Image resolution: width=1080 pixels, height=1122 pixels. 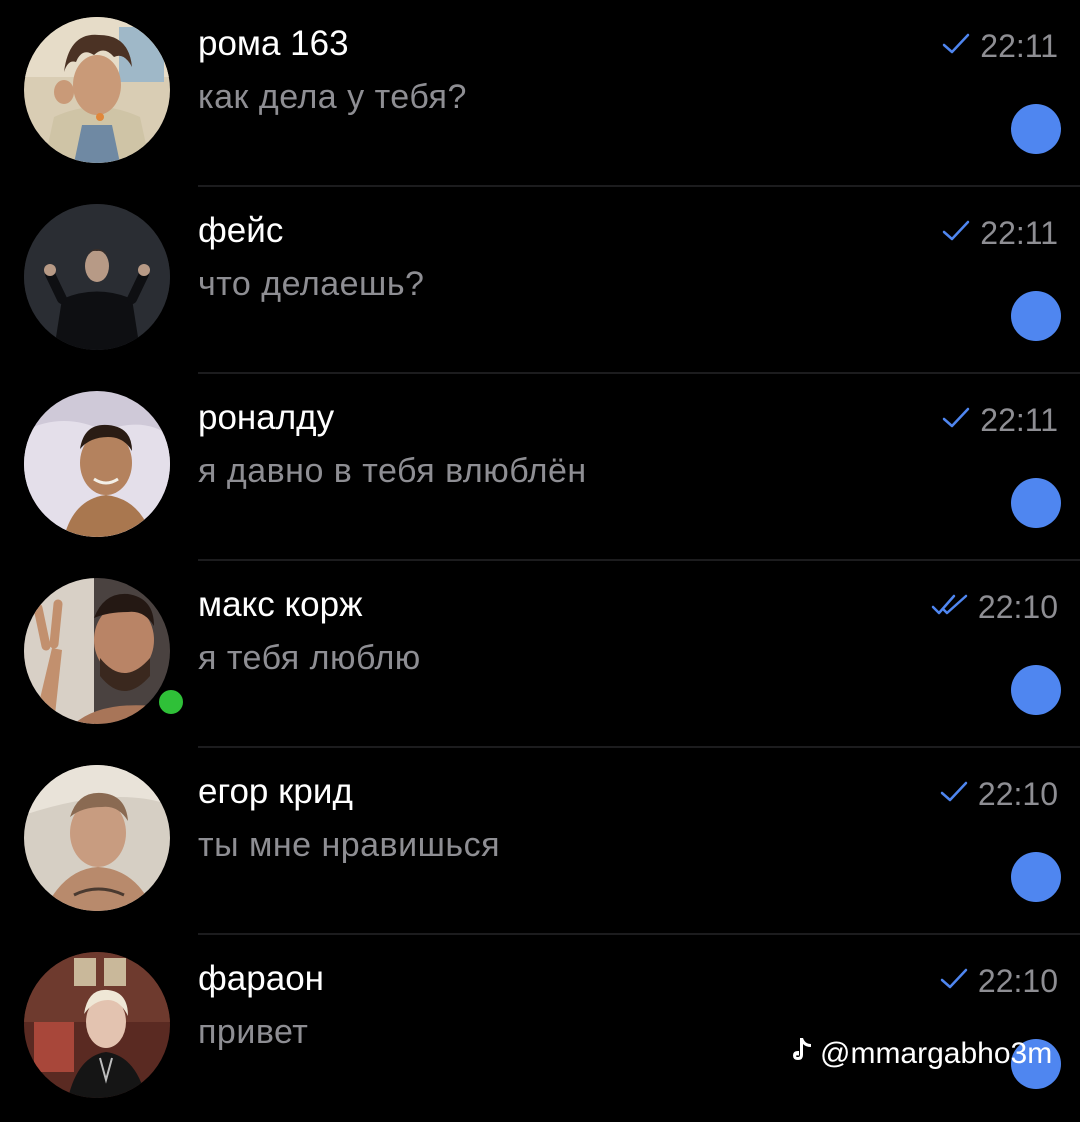 I want to click on message-preview: я давно в тебя влюблён, so click(x=392, y=471).